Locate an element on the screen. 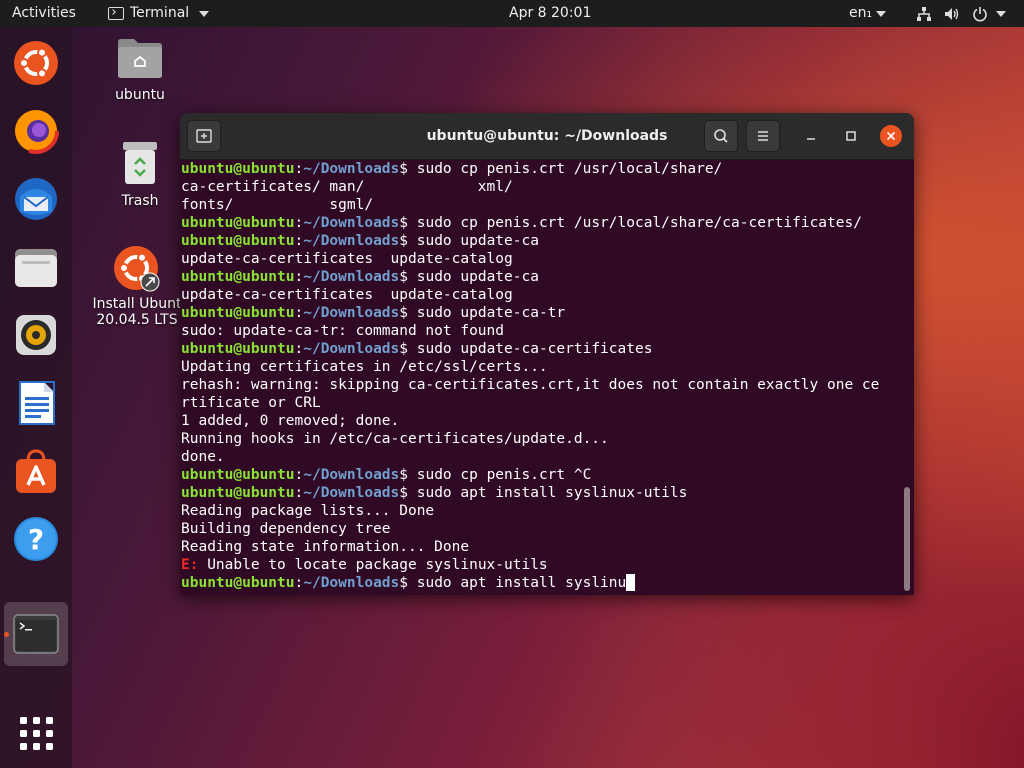  output-text: 1 added, 0 removed; done. is located at coordinates (290, 421).